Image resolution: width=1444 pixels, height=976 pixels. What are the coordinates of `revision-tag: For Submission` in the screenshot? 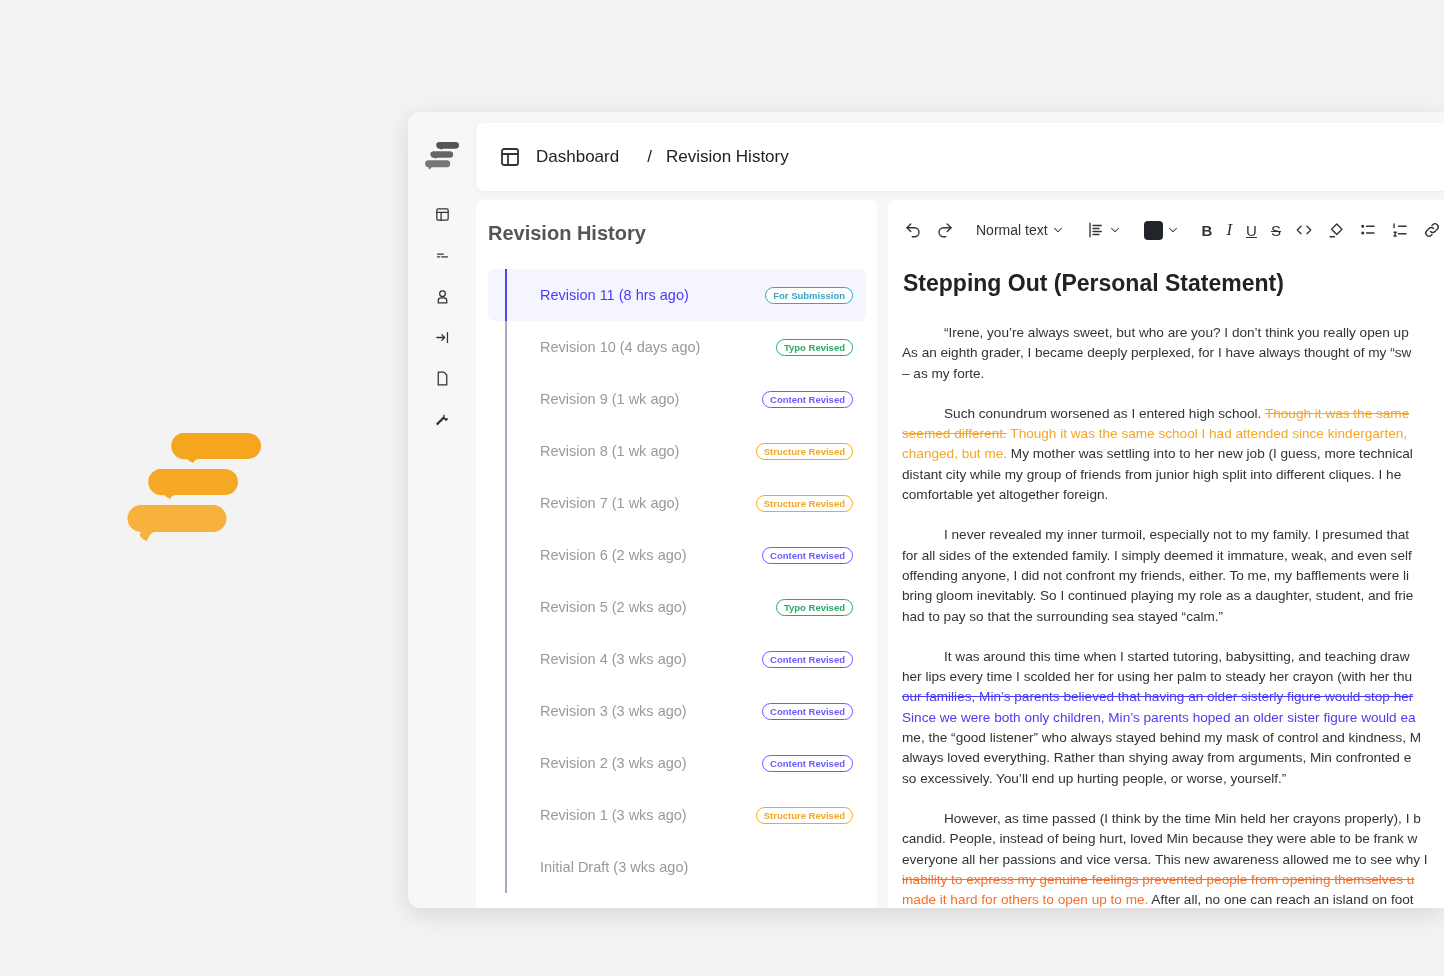 It's located at (809, 295).